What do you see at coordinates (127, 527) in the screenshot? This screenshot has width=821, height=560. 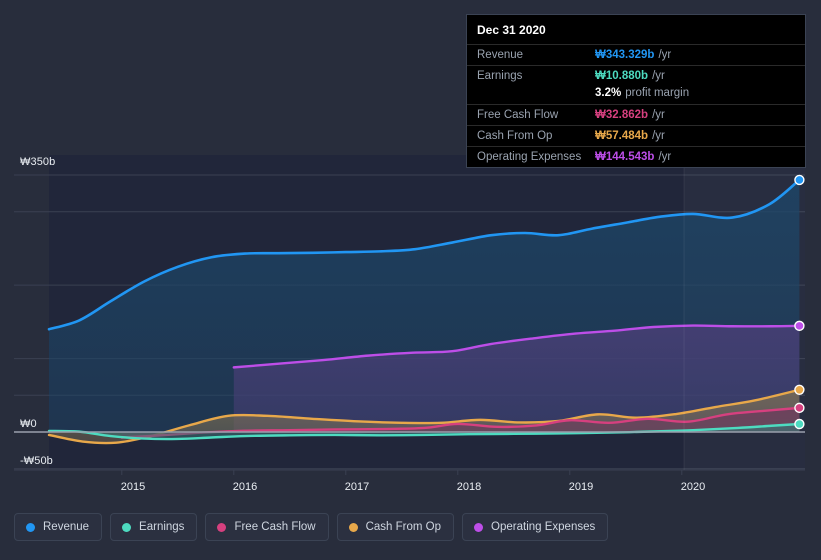 I see `legend-dot-earnings-icon` at bounding box center [127, 527].